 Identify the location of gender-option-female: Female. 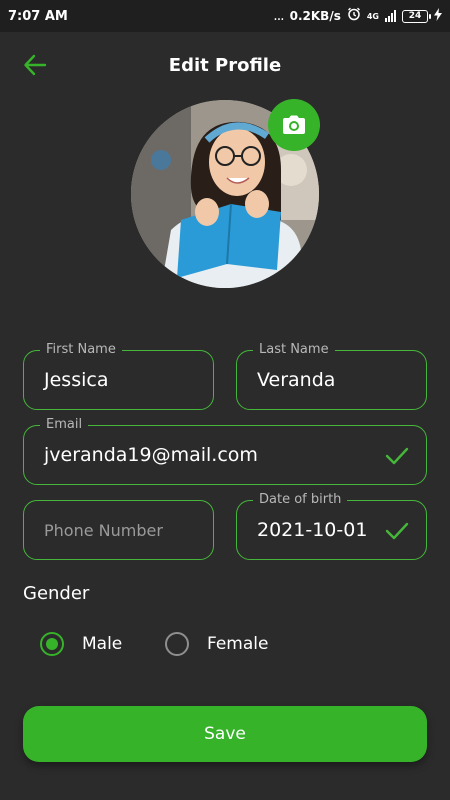
(216, 644).